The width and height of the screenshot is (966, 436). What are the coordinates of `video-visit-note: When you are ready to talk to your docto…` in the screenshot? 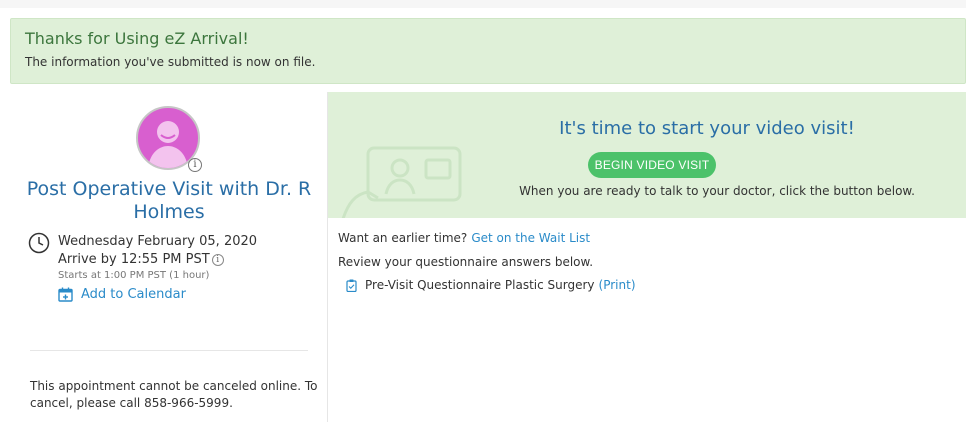 It's located at (717, 191).